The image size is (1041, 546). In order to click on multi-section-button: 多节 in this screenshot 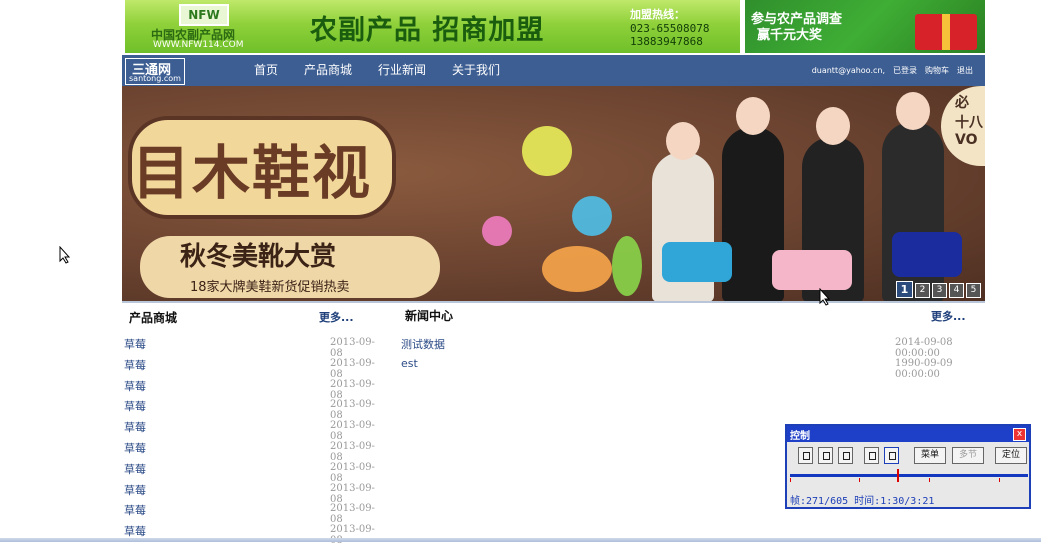, I will do `click(968, 455)`.